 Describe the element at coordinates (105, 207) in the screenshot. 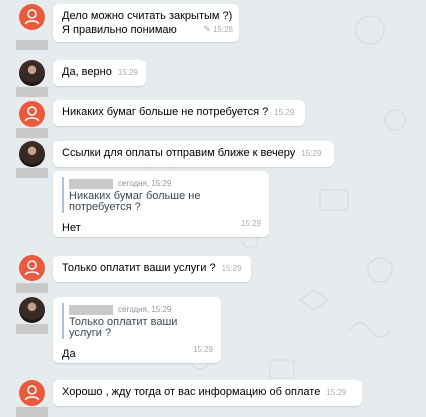

I see `quote-text-line: потребуется ?` at that location.